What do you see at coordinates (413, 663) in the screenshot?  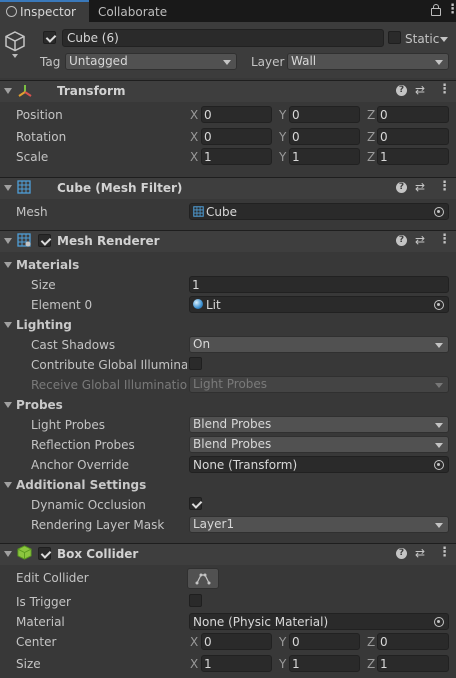 I see `size-z-field` at bounding box center [413, 663].